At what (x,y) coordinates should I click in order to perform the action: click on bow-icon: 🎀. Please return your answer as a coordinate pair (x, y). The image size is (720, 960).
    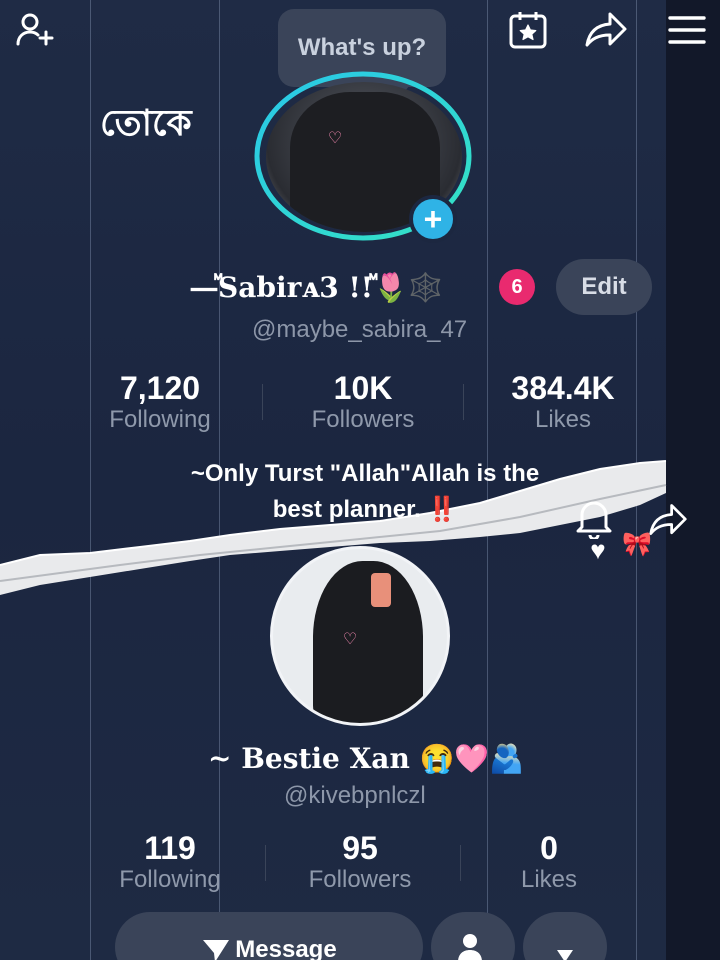
    Looking at the image, I should click on (637, 544).